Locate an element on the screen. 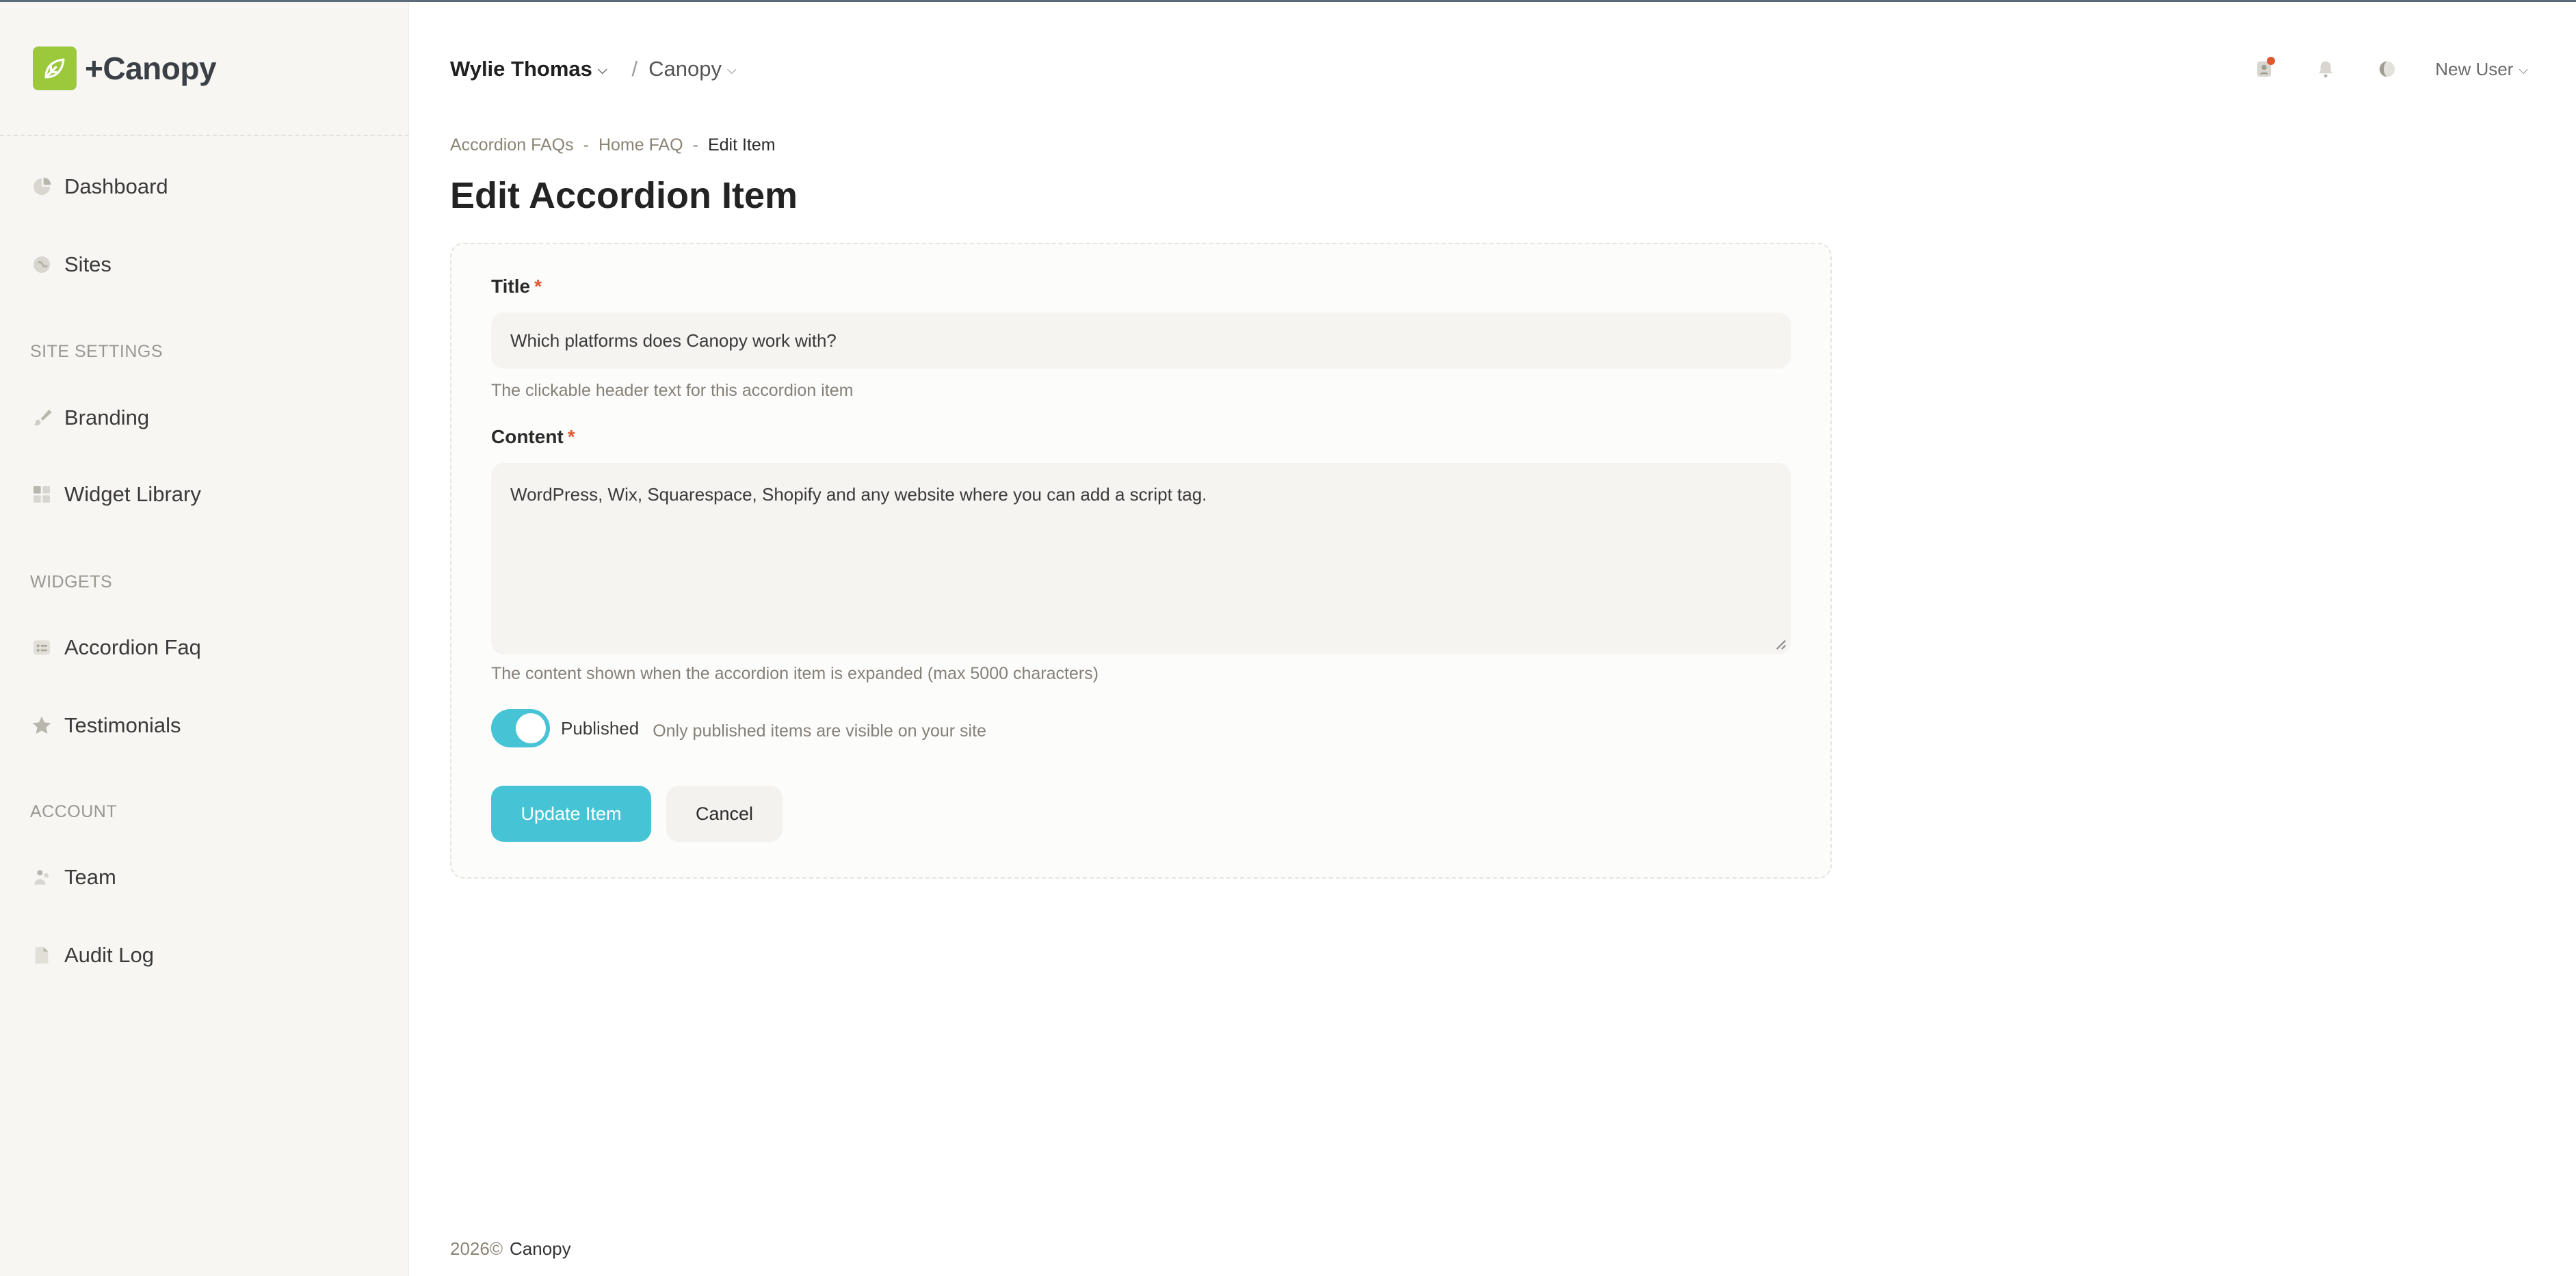 The height and width of the screenshot is (1276, 2576). page-title: Edit Accordion Item is located at coordinates (624, 195).